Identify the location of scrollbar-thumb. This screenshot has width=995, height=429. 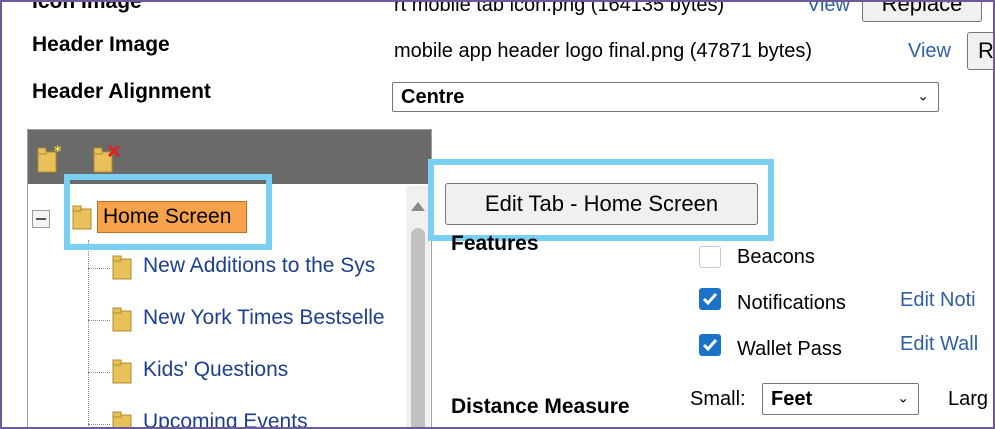
(418, 327).